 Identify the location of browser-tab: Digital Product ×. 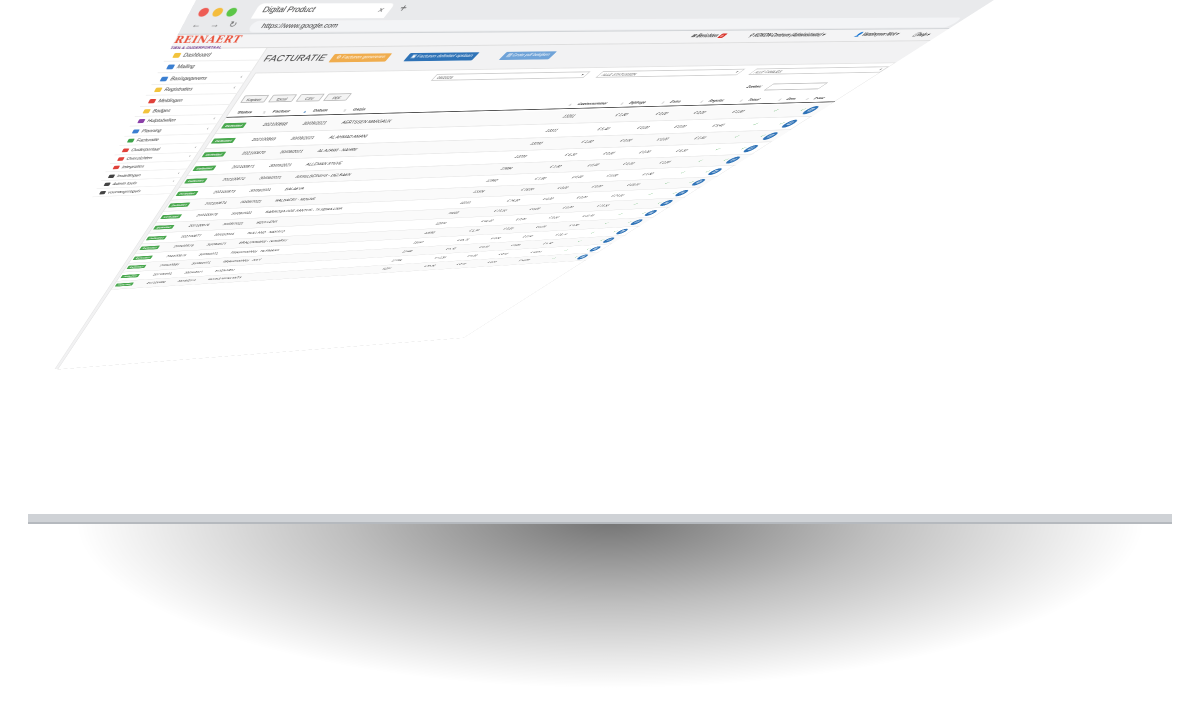
(323, 10).